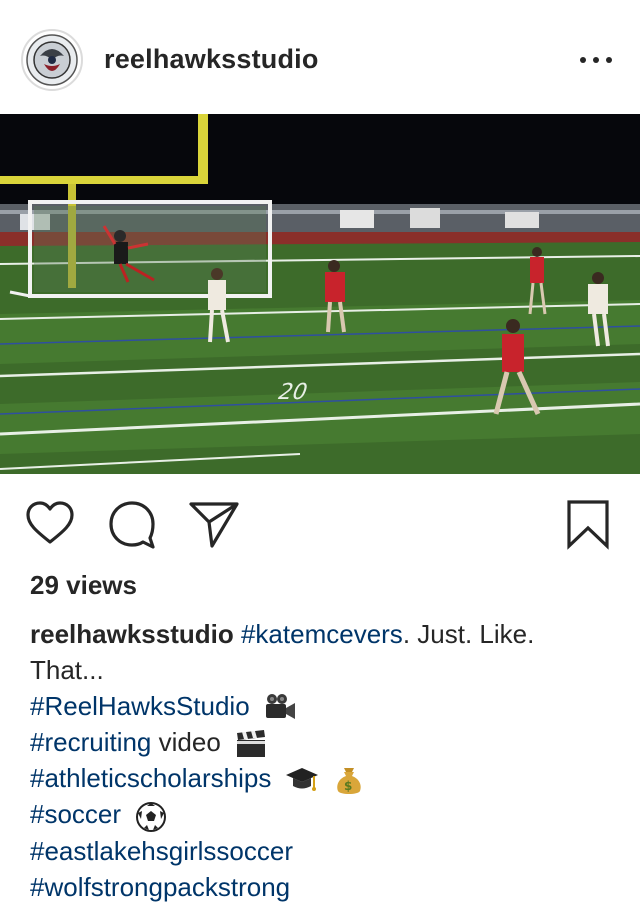 Image resolution: width=640 pixels, height=905 pixels. I want to click on hashtag-link: #katemcevers, so click(322, 634).